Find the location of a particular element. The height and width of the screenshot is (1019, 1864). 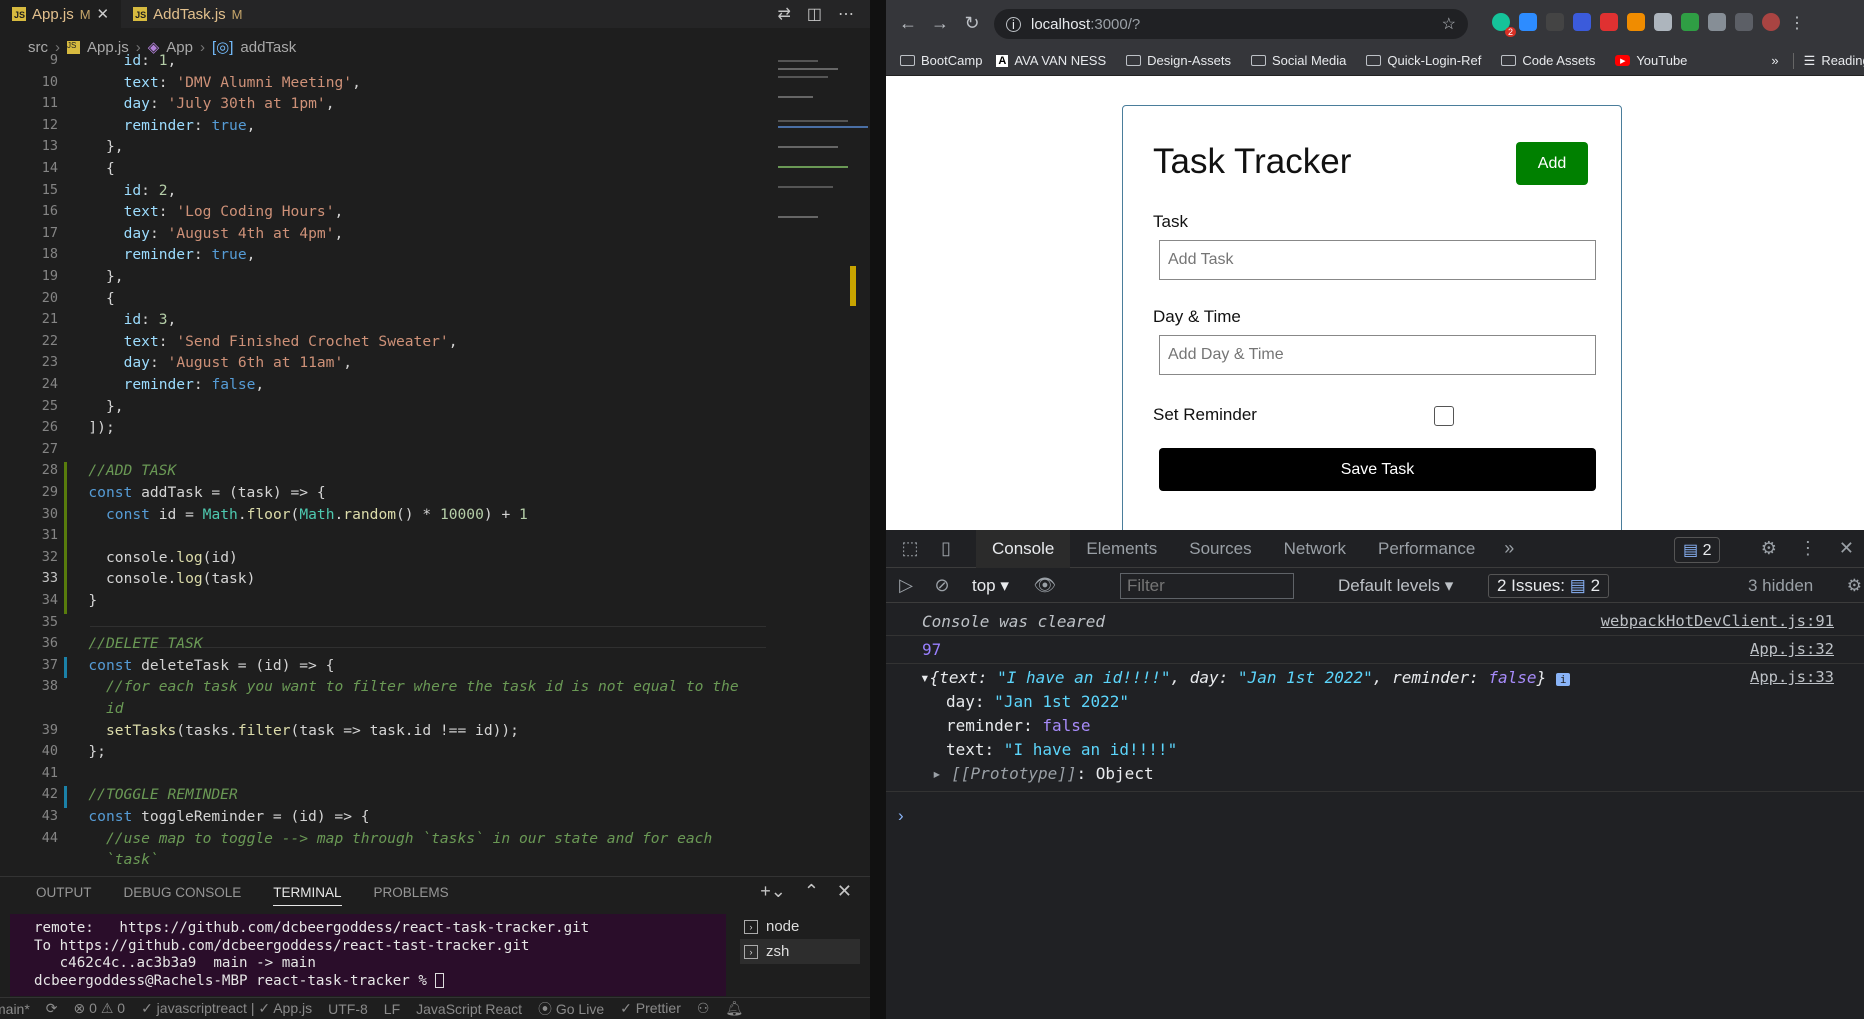

bookmark-youtube: ▶ YouTube is located at coordinates (1651, 60).